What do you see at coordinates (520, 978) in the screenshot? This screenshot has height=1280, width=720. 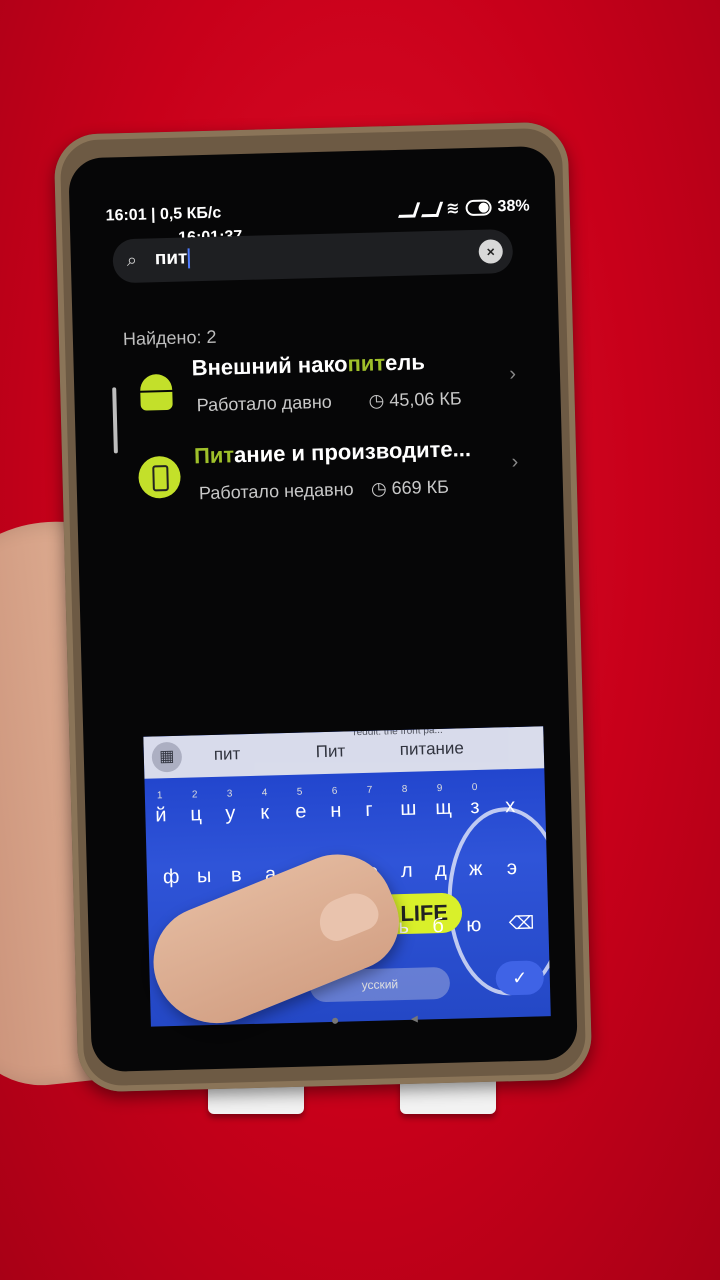 I see `enter-check-icon: ✓` at bounding box center [520, 978].